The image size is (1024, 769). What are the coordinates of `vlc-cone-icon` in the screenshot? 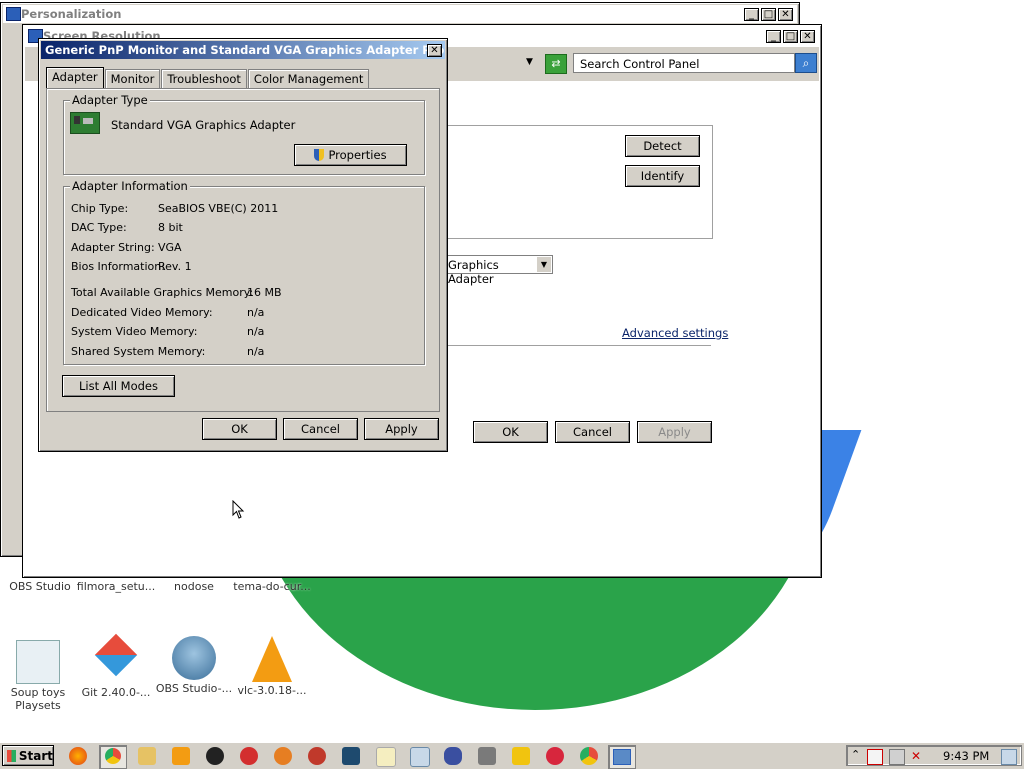 It's located at (272, 659).